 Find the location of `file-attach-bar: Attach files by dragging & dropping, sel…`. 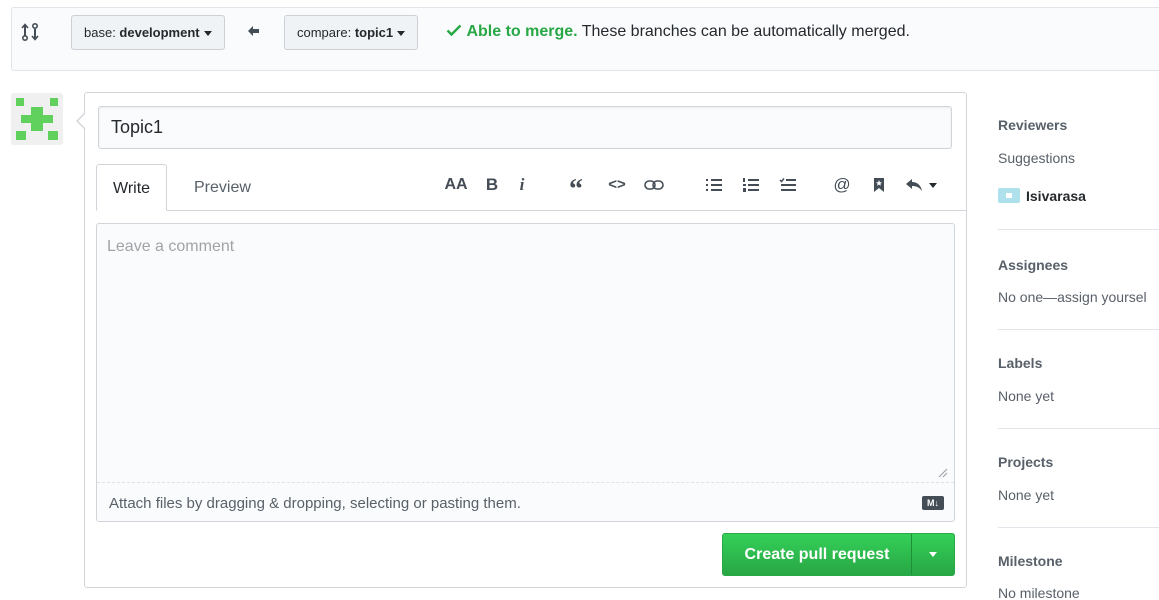

file-attach-bar: Attach files by dragging & dropping, sel… is located at coordinates (525, 502).